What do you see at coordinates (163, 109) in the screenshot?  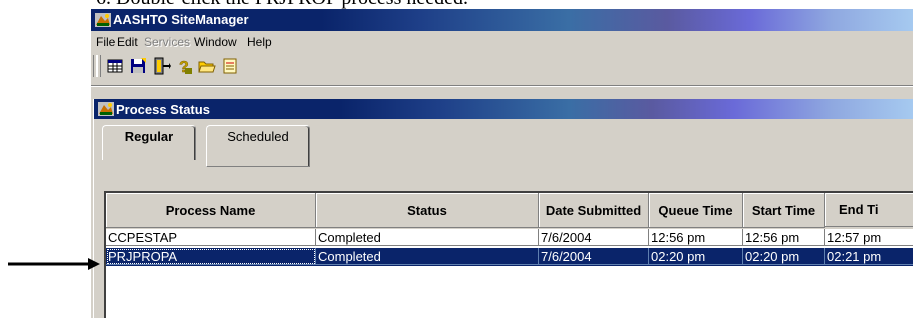 I see `process-status-title: Process Status` at bounding box center [163, 109].